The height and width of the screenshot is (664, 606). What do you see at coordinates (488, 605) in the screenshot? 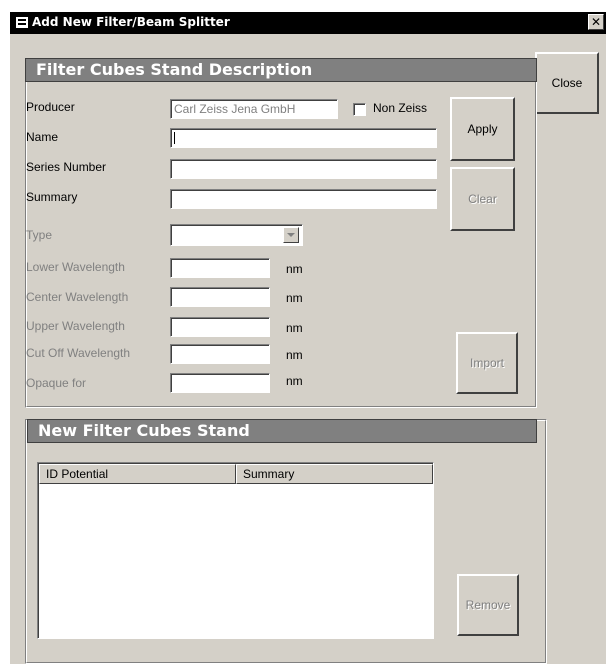
I see `remove-button: Remove` at bounding box center [488, 605].